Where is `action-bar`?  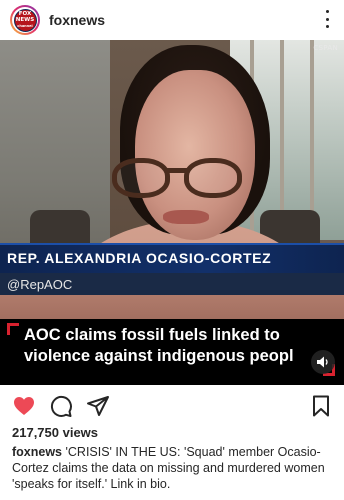
action-bar is located at coordinates (172, 405).